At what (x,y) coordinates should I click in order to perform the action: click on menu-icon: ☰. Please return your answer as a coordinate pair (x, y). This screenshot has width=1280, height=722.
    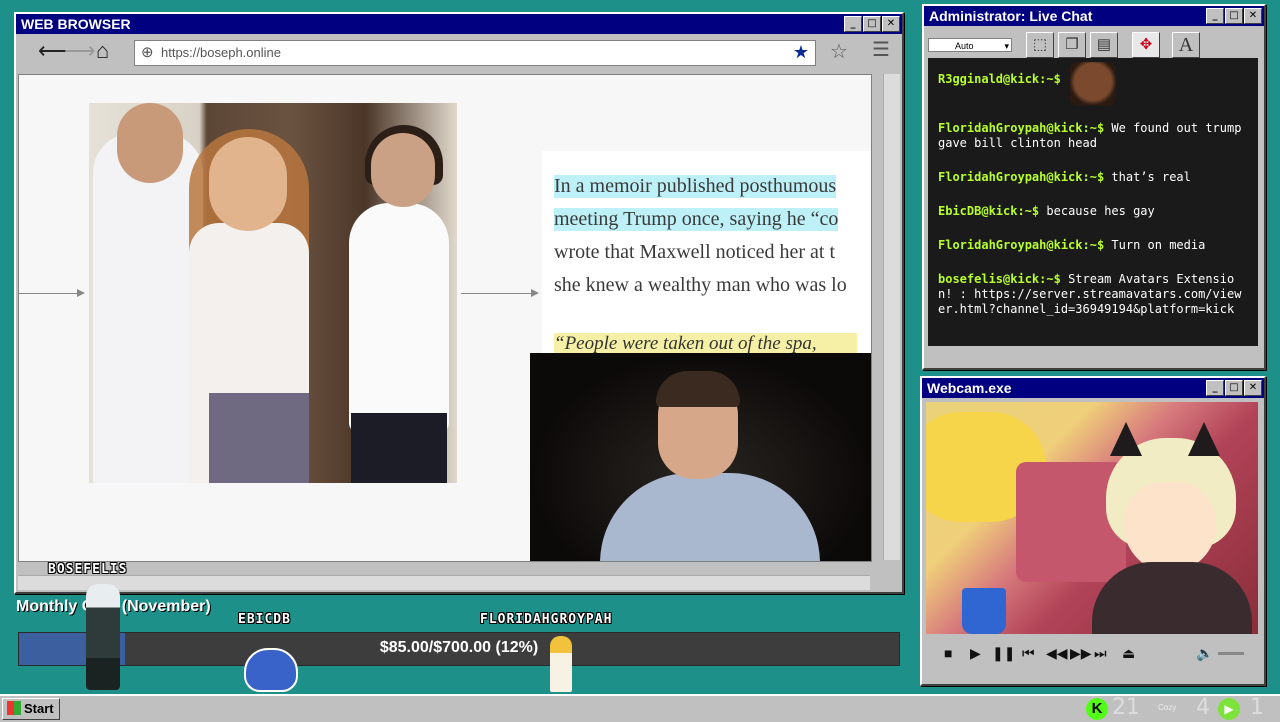
    Looking at the image, I should click on (881, 50).